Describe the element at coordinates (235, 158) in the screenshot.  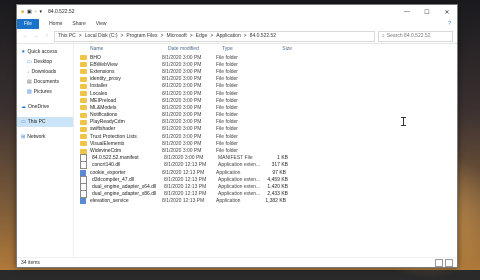
I see `cell-type: MANIFEST File` at that location.